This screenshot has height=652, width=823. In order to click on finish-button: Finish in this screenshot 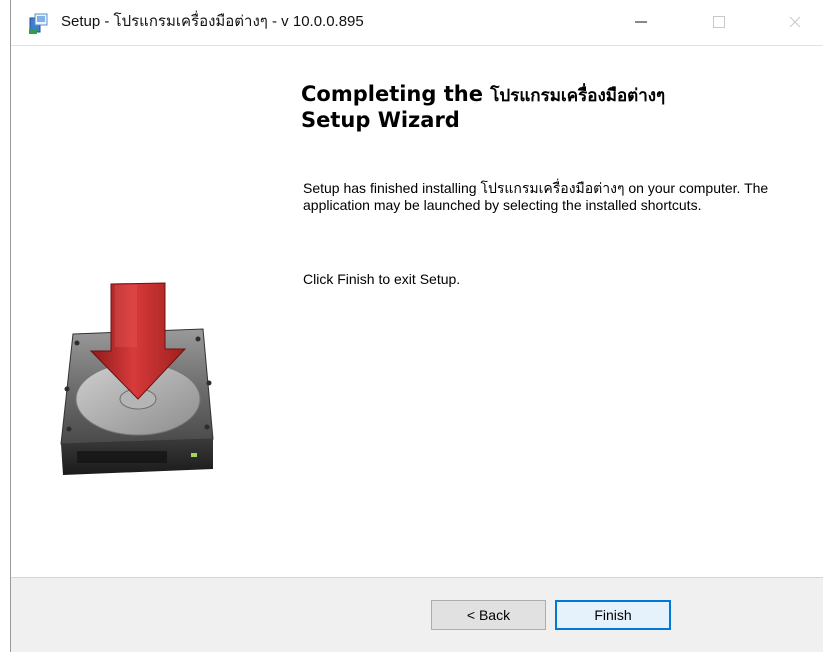, I will do `click(613, 615)`.